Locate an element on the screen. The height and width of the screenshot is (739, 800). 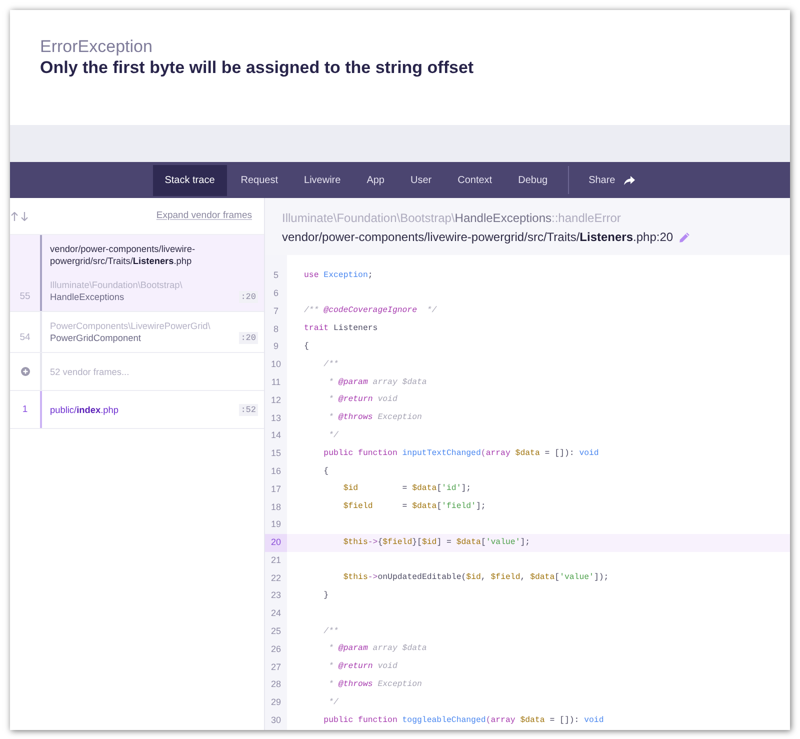
line-number: 25 is located at coordinates (276, 631).